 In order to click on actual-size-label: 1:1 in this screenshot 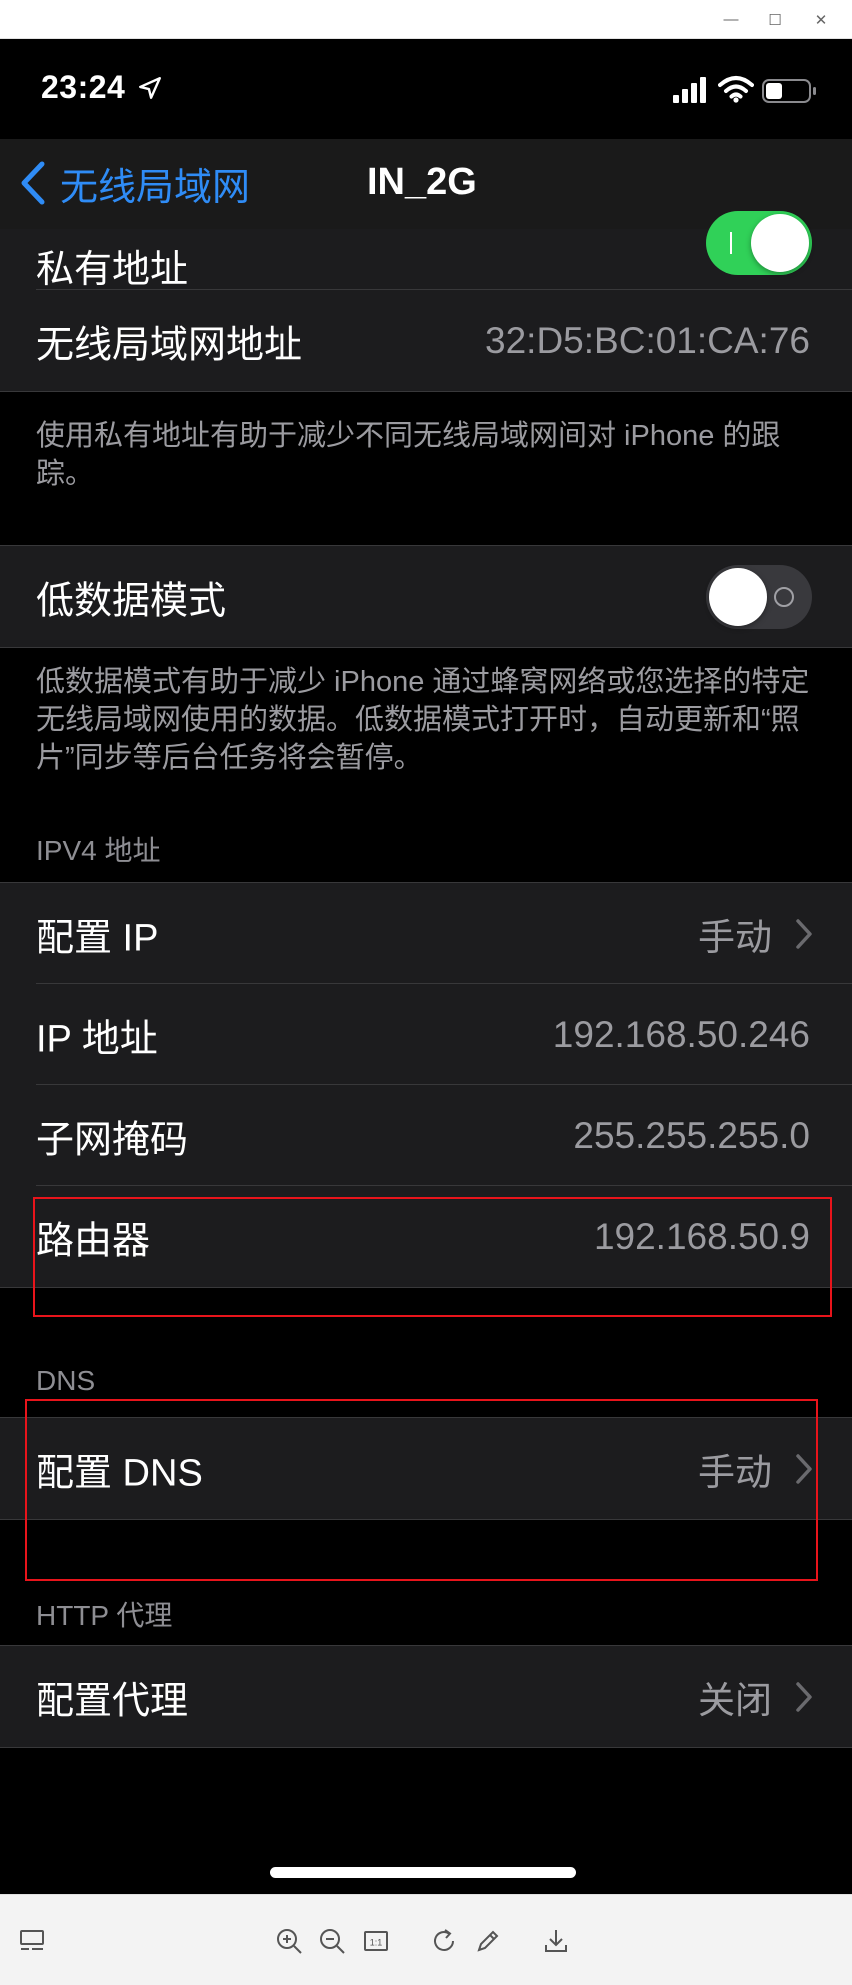, I will do `click(376, 1943)`.